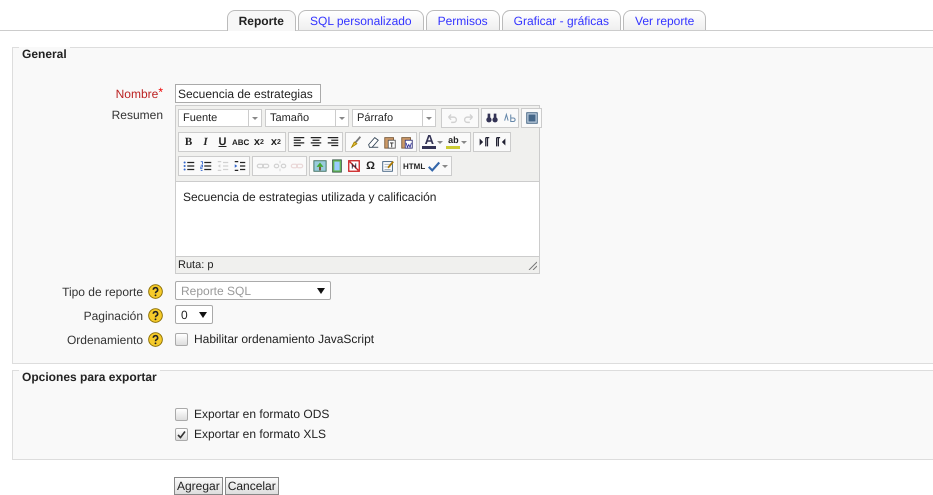 The width and height of the screenshot is (933, 495). What do you see at coordinates (414, 166) in the screenshot?
I see `toolbar-button: HTML` at bounding box center [414, 166].